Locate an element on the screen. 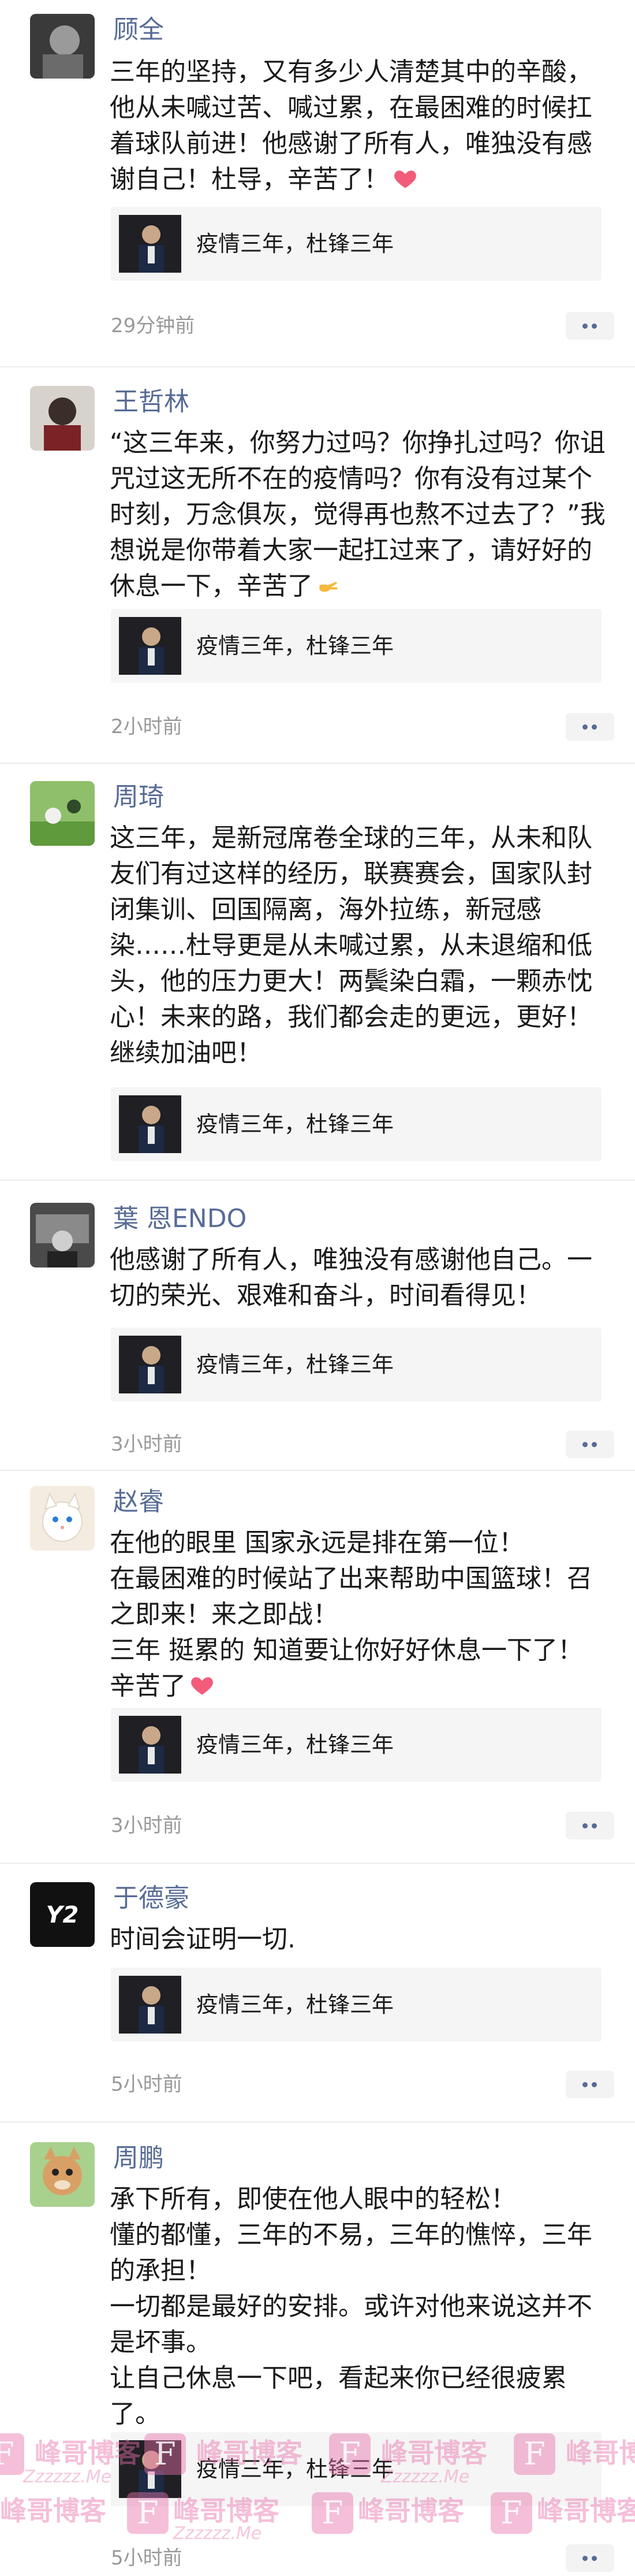 The height and width of the screenshot is (2576, 635). svg-text: Y2 is located at coordinates (62, 1915).